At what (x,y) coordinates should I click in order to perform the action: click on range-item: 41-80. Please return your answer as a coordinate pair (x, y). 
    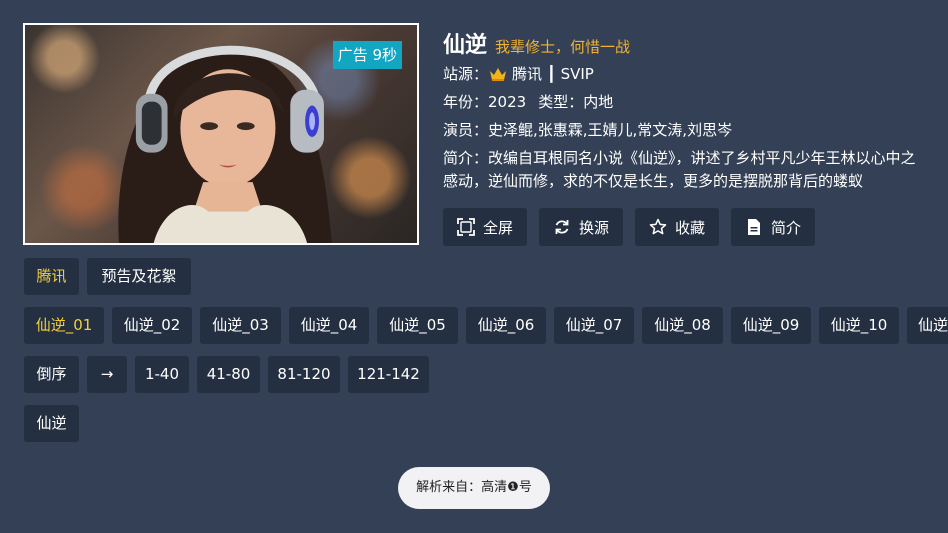
    Looking at the image, I should click on (228, 374).